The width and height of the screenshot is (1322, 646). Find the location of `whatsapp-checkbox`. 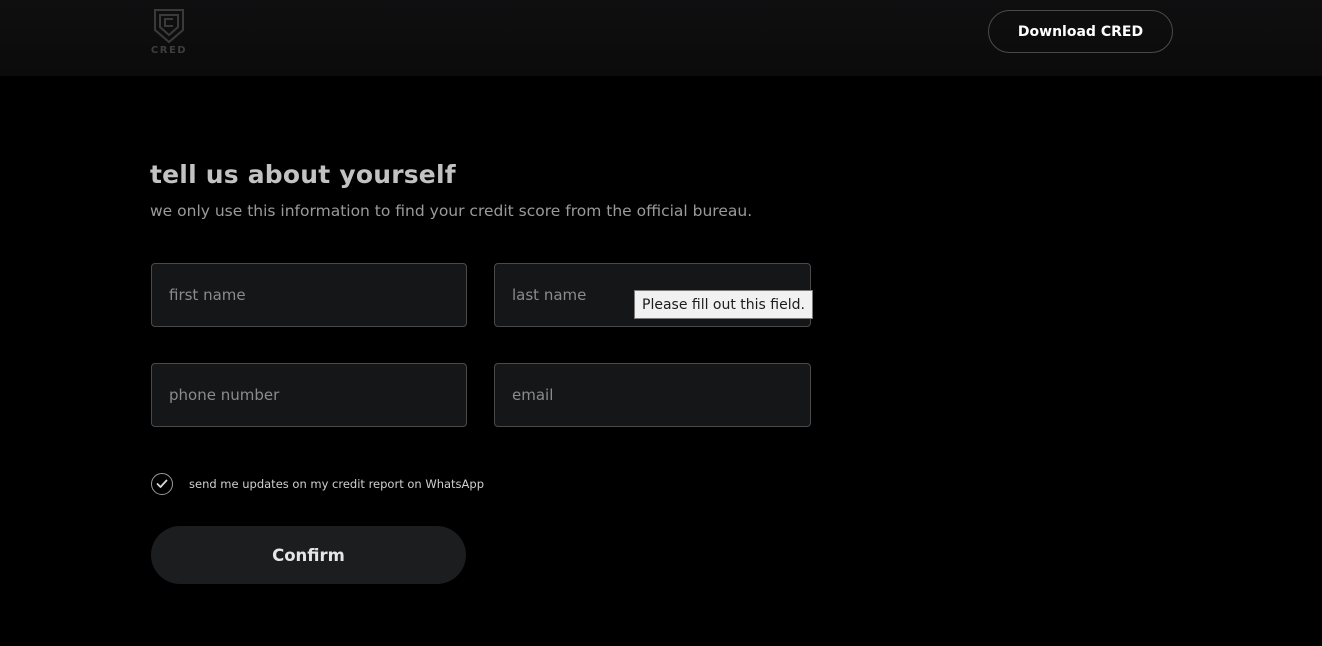

whatsapp-checkbox is located at coordinates (162, 484).